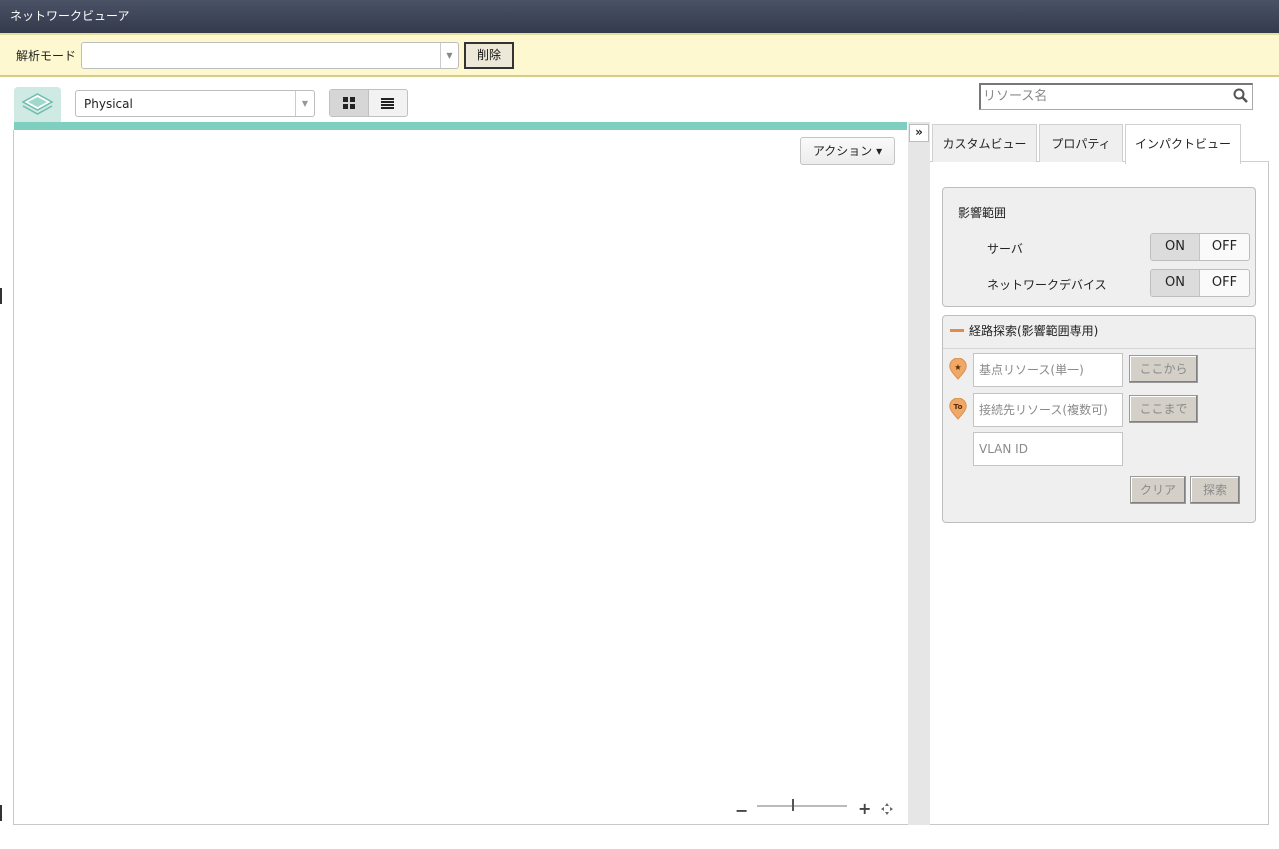 The image size is (1279, 849). What do you see at coordinates (957, 330) in the screenshot?
I see `collapse-icon` at bounding box center [957, 330].